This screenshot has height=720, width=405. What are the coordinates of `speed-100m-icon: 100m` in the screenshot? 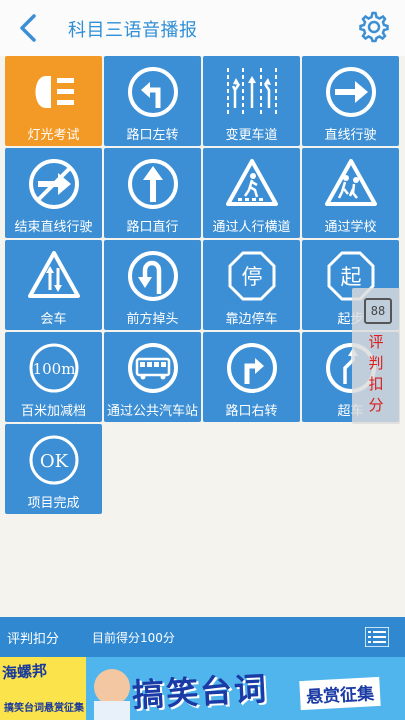 It's located at (53, 368).